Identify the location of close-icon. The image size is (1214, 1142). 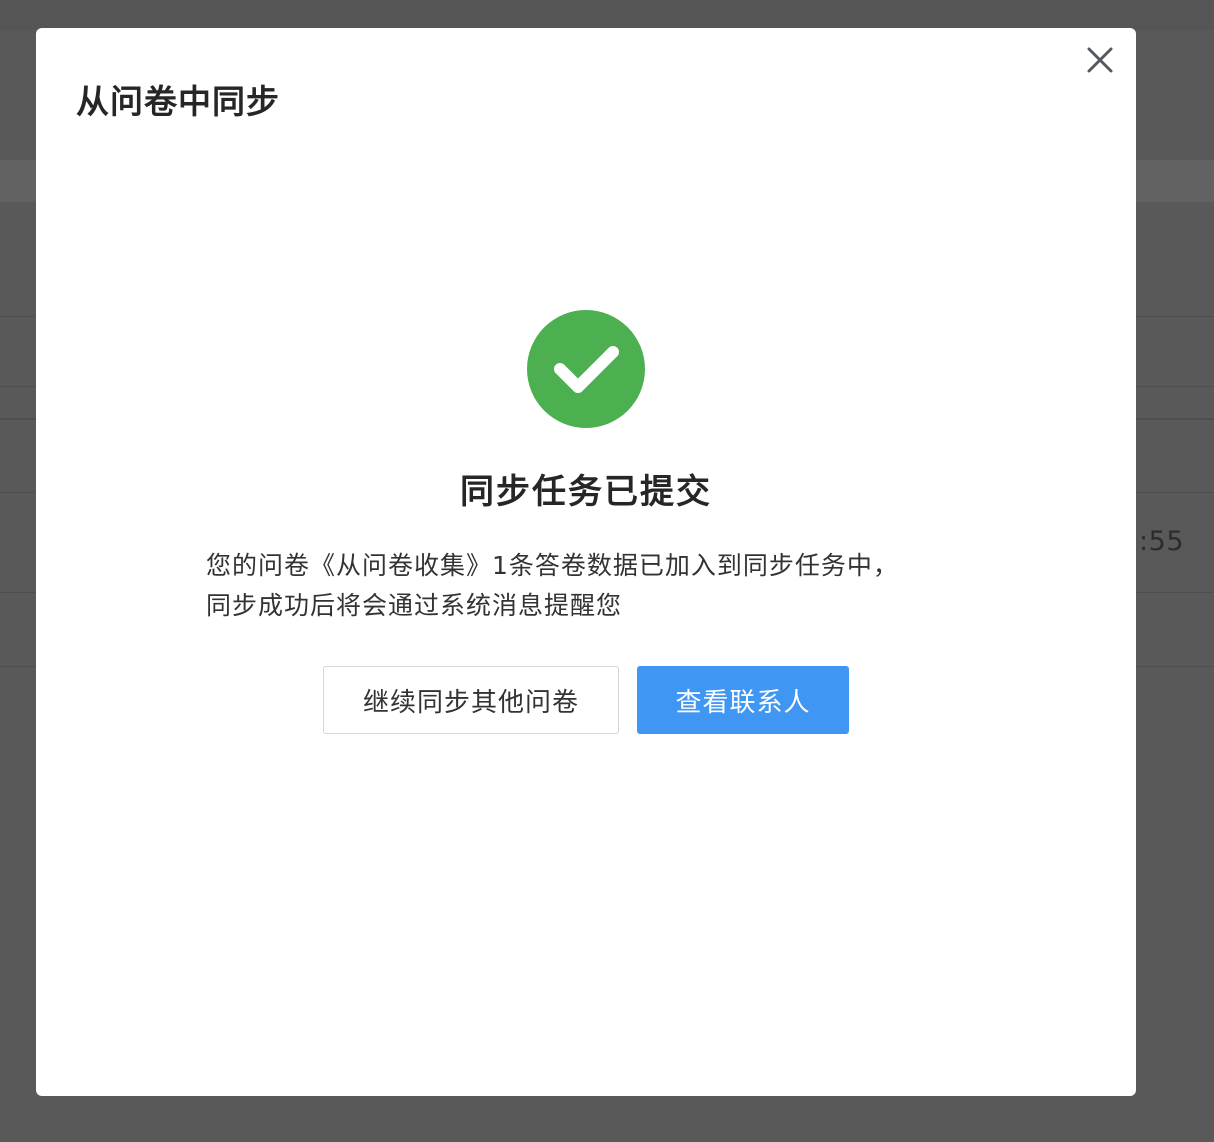
(1100, 60).